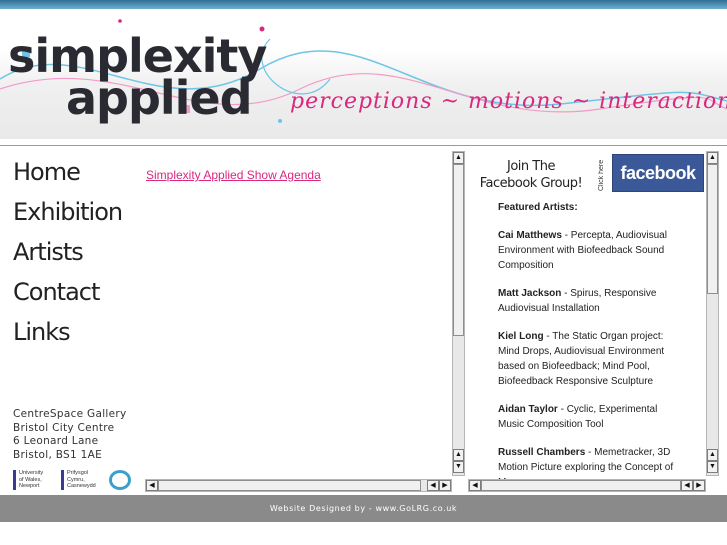 The width and height of the screenshot is (727, 545). I want to click on facebook-group-button: facebook, so click(658, 173).